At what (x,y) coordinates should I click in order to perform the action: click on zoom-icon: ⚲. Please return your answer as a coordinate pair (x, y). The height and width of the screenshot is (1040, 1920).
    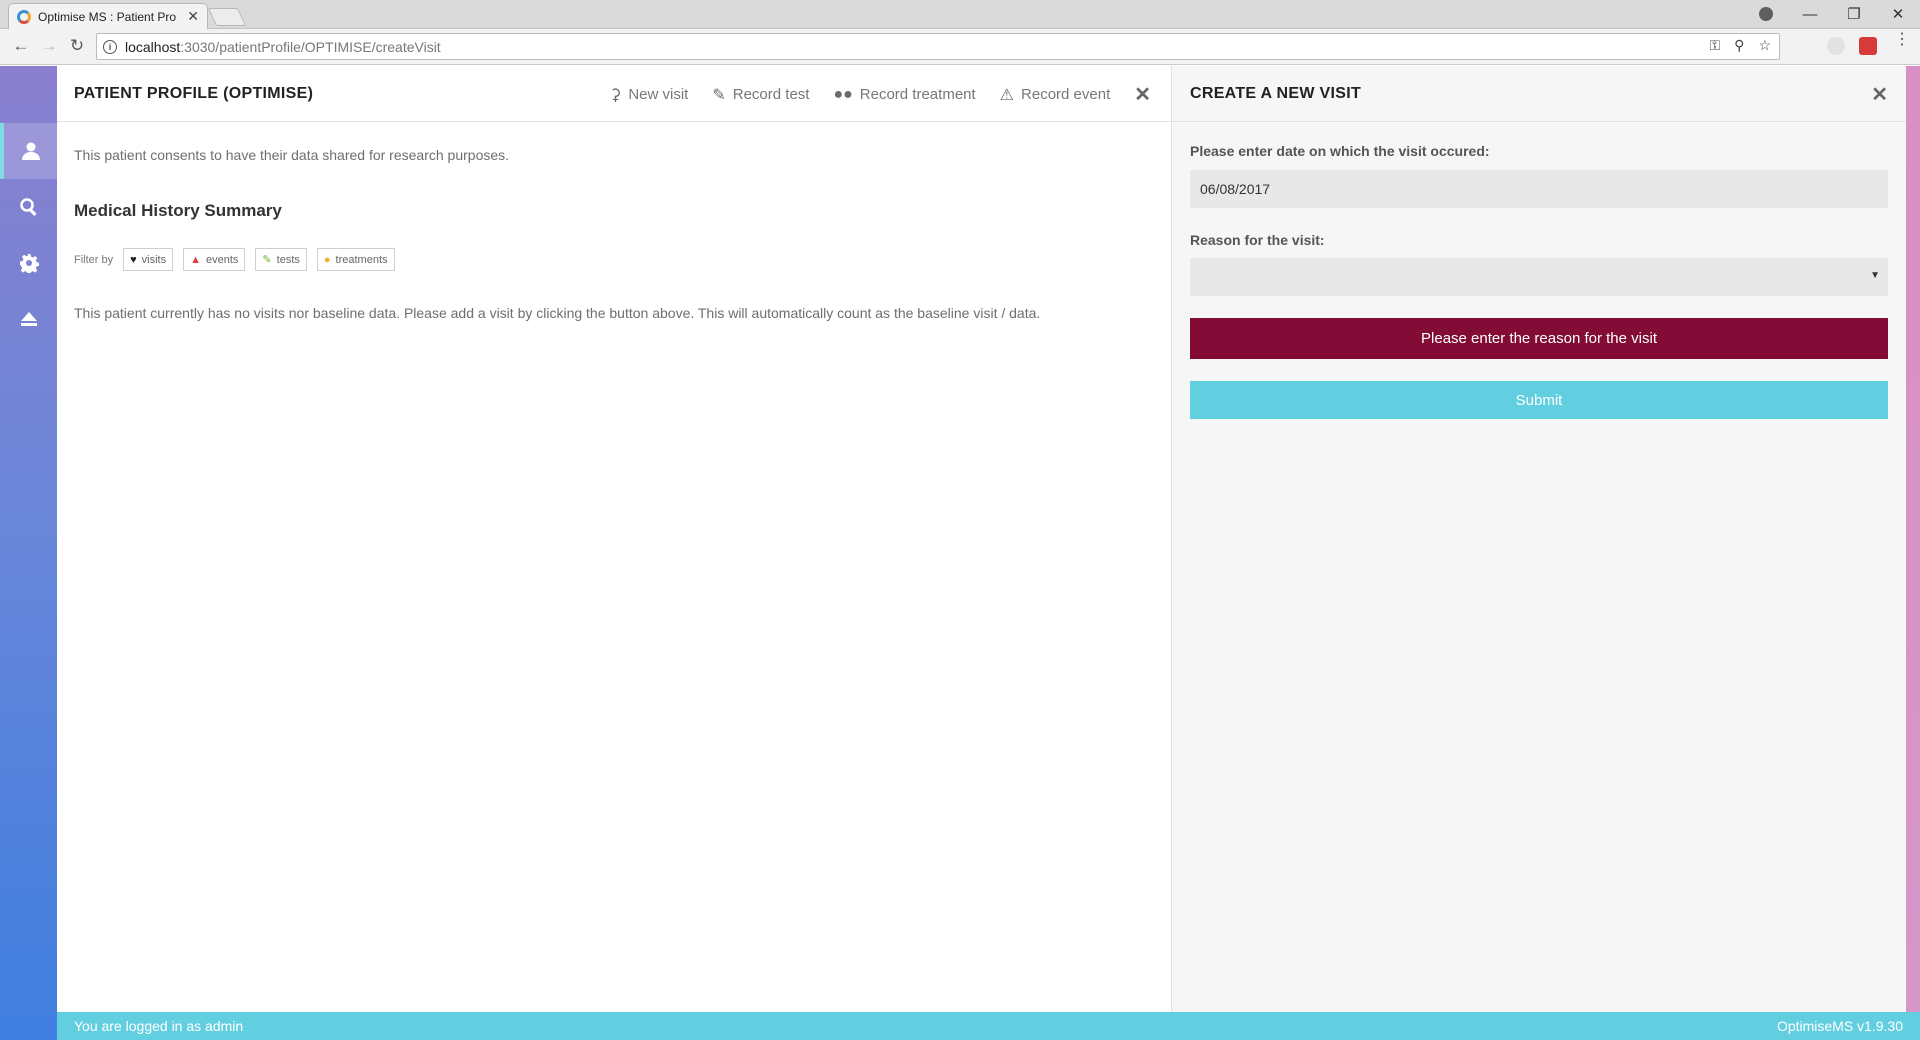
    Looking at the image, I should click on (1739, 45).